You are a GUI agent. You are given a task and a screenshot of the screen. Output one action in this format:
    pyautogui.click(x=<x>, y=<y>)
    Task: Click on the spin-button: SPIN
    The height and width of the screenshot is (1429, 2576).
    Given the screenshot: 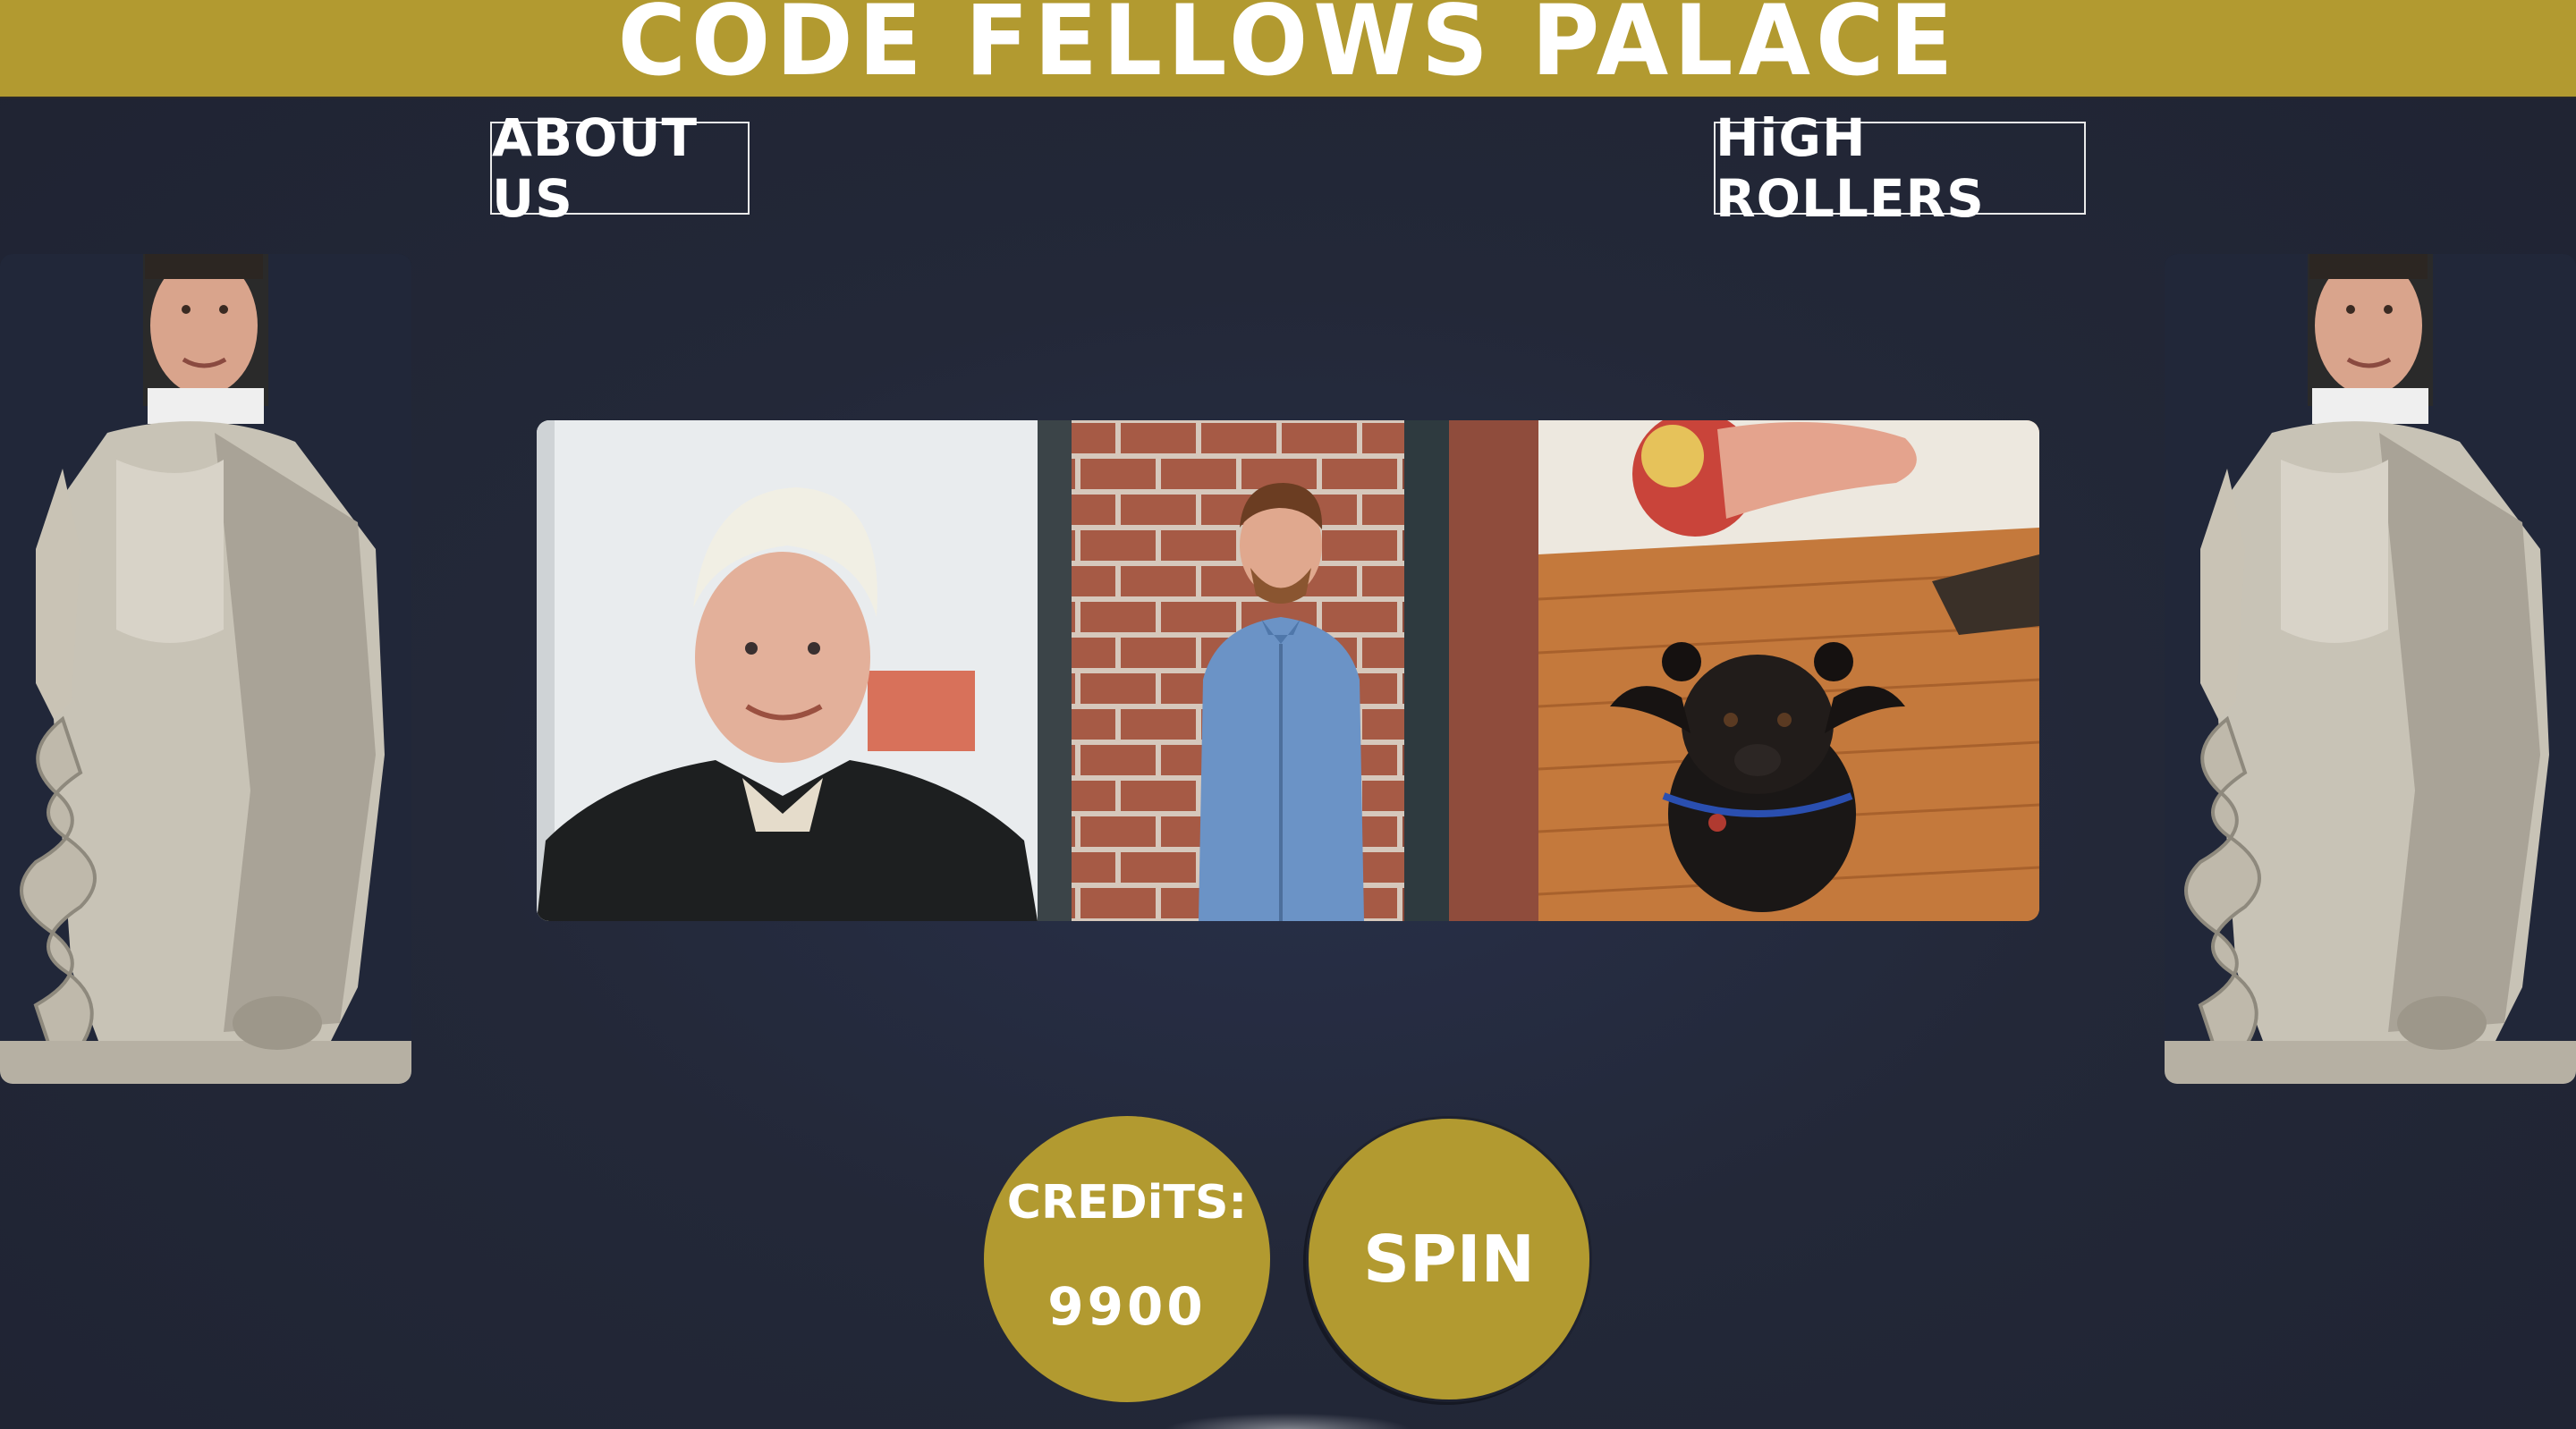 What is the action you would take?
    pyautogui.click(x=1449, y=1259)
    